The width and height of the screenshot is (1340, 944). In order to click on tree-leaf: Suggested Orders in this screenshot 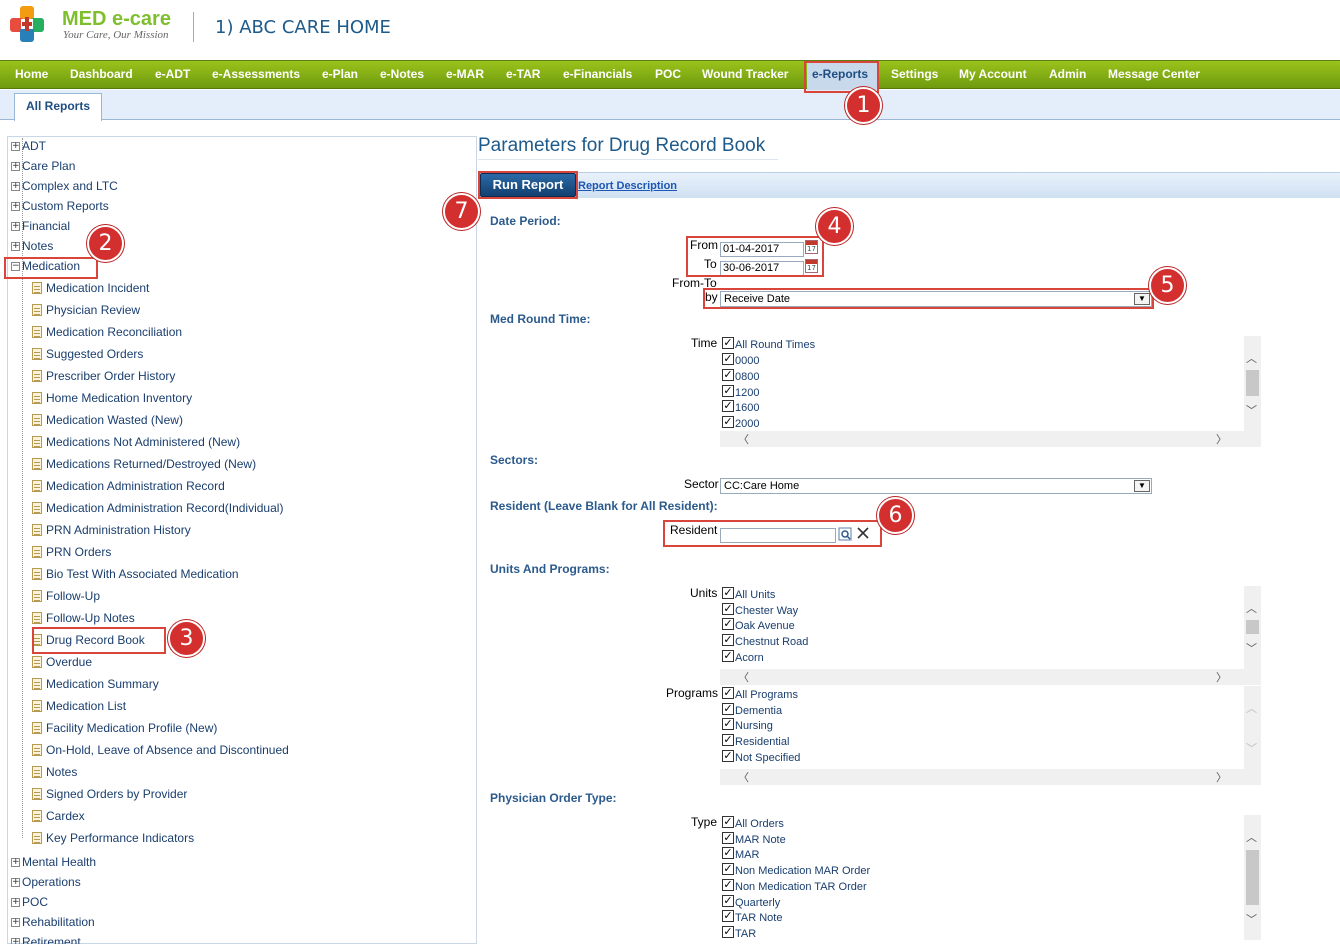, I will do `click(87, 354)`.